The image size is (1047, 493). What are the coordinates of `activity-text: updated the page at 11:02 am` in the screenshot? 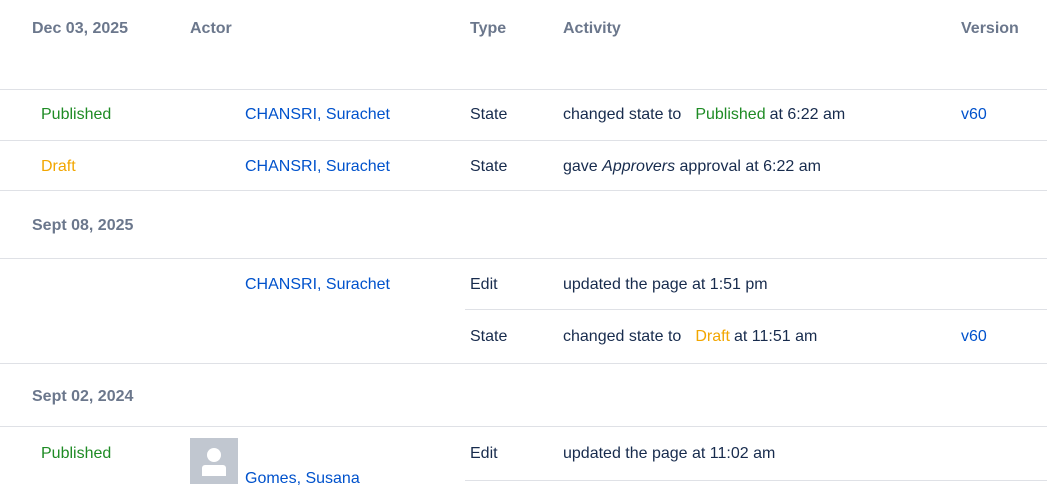 It's located at (669, 453).